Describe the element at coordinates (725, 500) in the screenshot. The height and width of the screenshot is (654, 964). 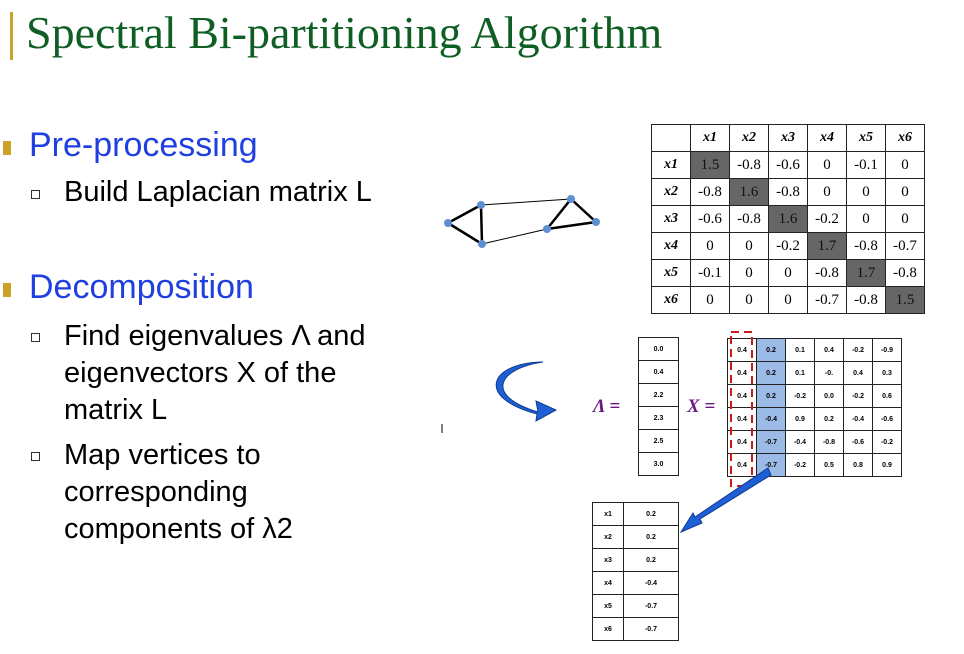
I see `mapping-arrow-icon` at that location.